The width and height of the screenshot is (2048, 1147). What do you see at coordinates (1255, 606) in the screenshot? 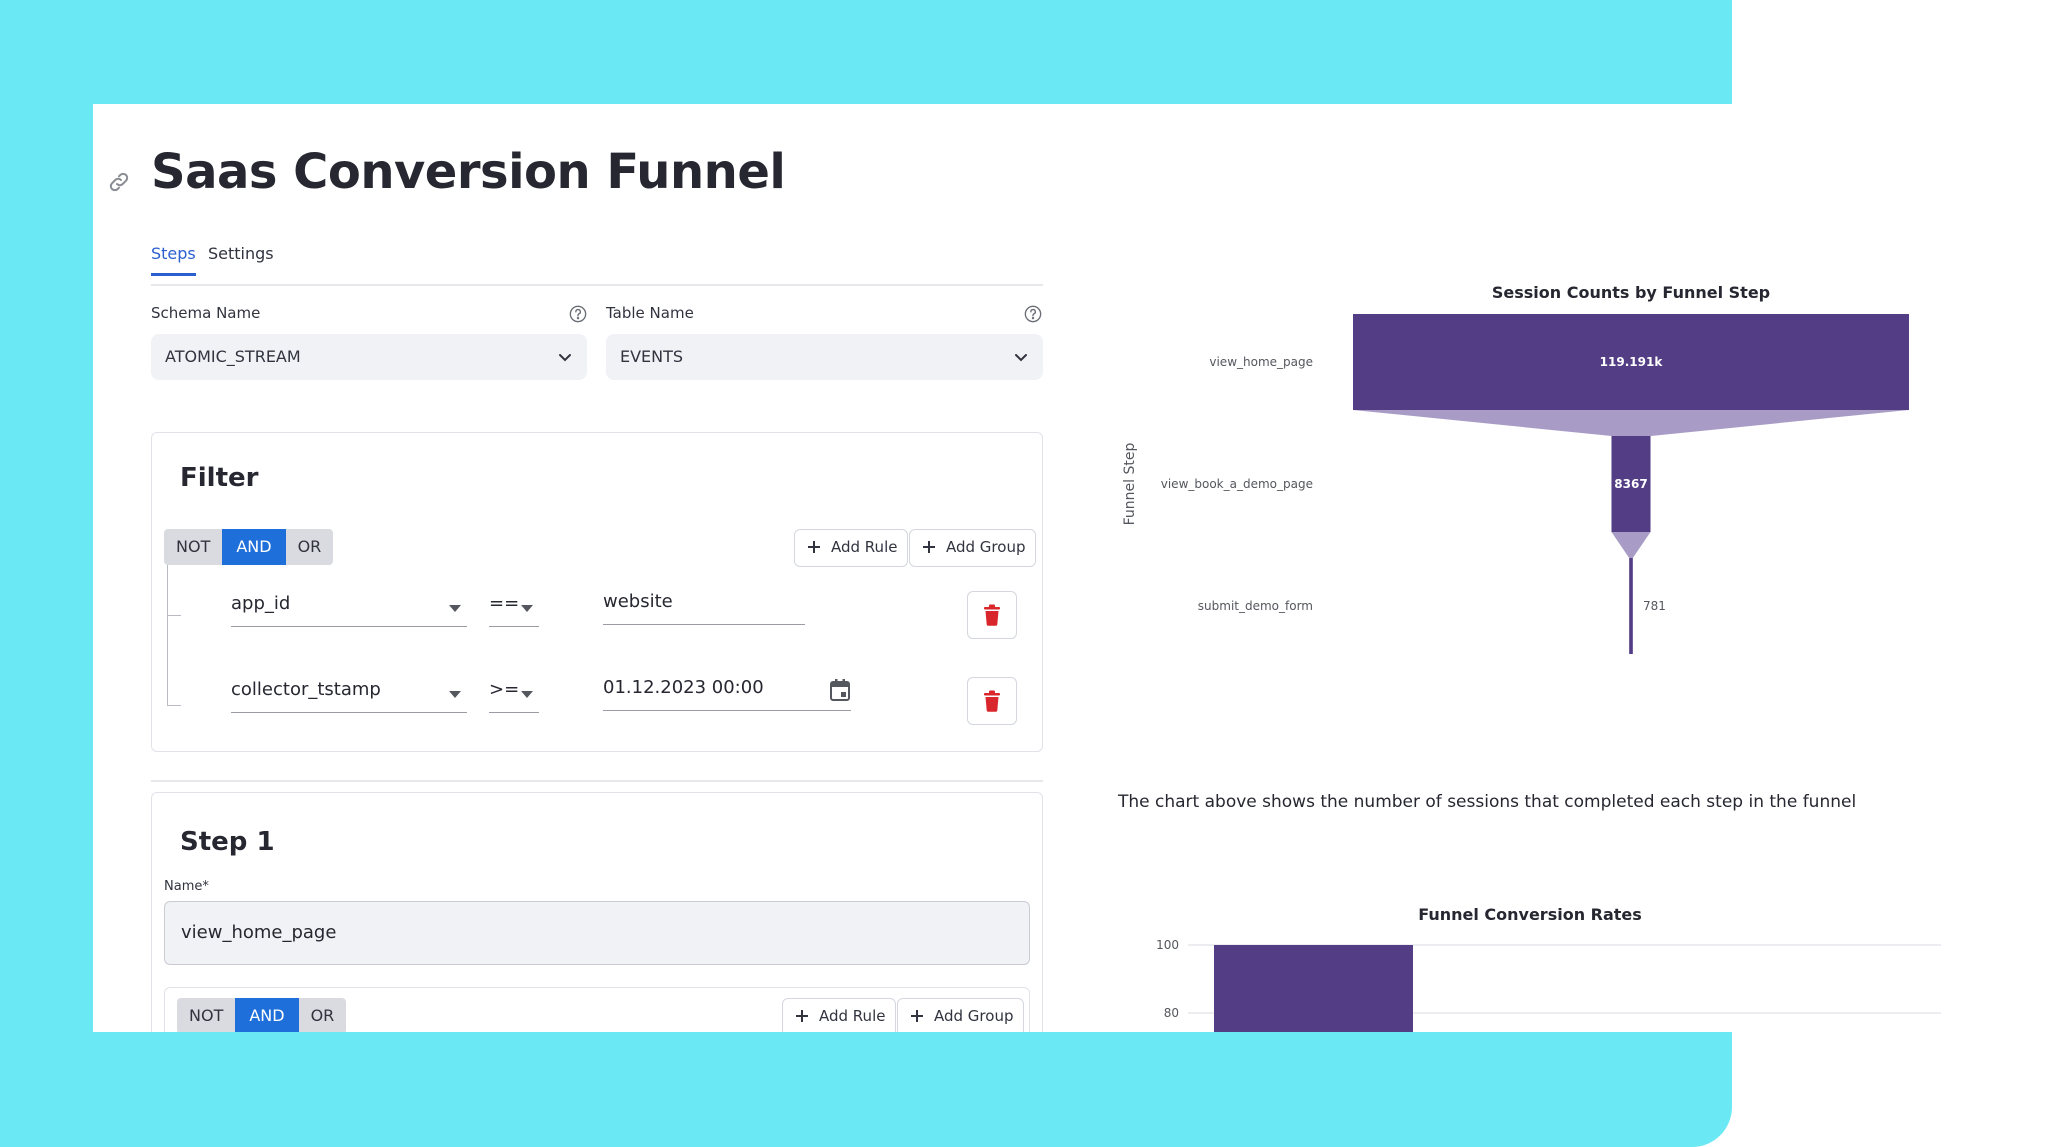
I see `funnel-category-label: submit_demo_form` at bounding box center [1255, 606].